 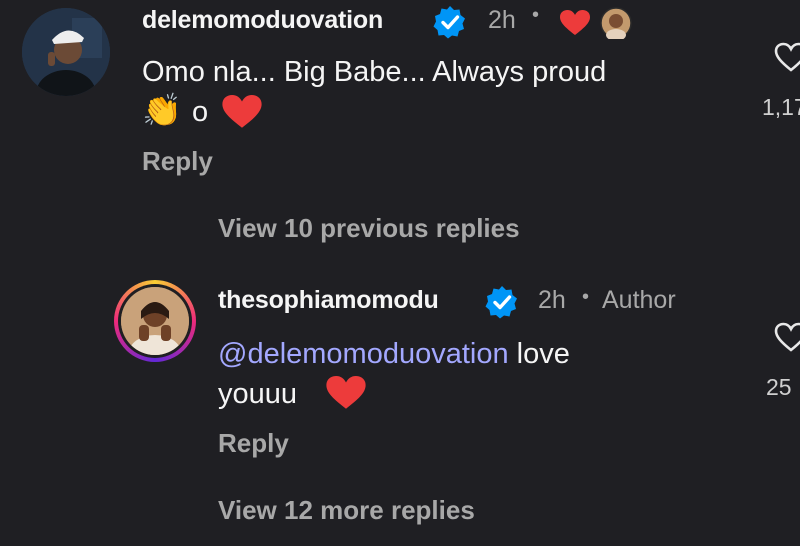 I want to click on comment-text-line2: o, so click(x=200, y=112).